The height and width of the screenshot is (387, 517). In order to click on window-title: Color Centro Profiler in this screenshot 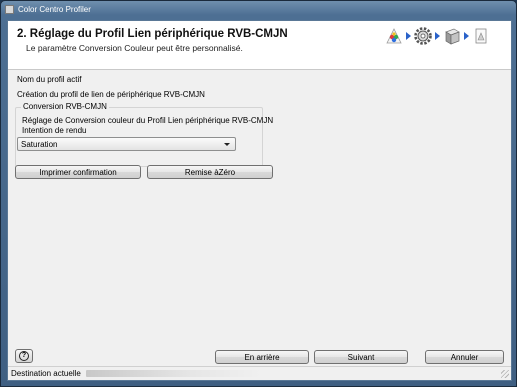, I will do `click(54, 9)`.